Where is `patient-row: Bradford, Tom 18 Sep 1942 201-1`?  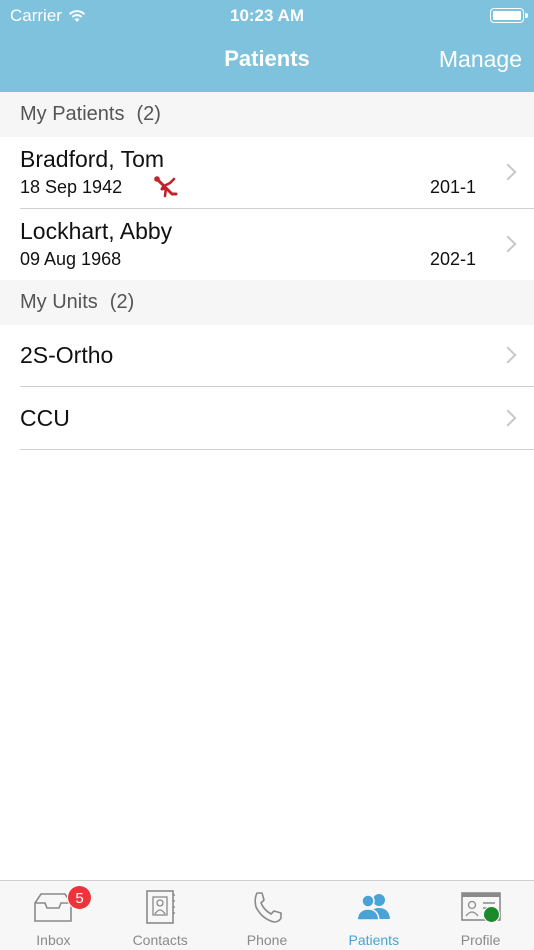 patient-row: Bradford, Tom 18 Sep 1942 201-1 is located at coordinates (267, 173).